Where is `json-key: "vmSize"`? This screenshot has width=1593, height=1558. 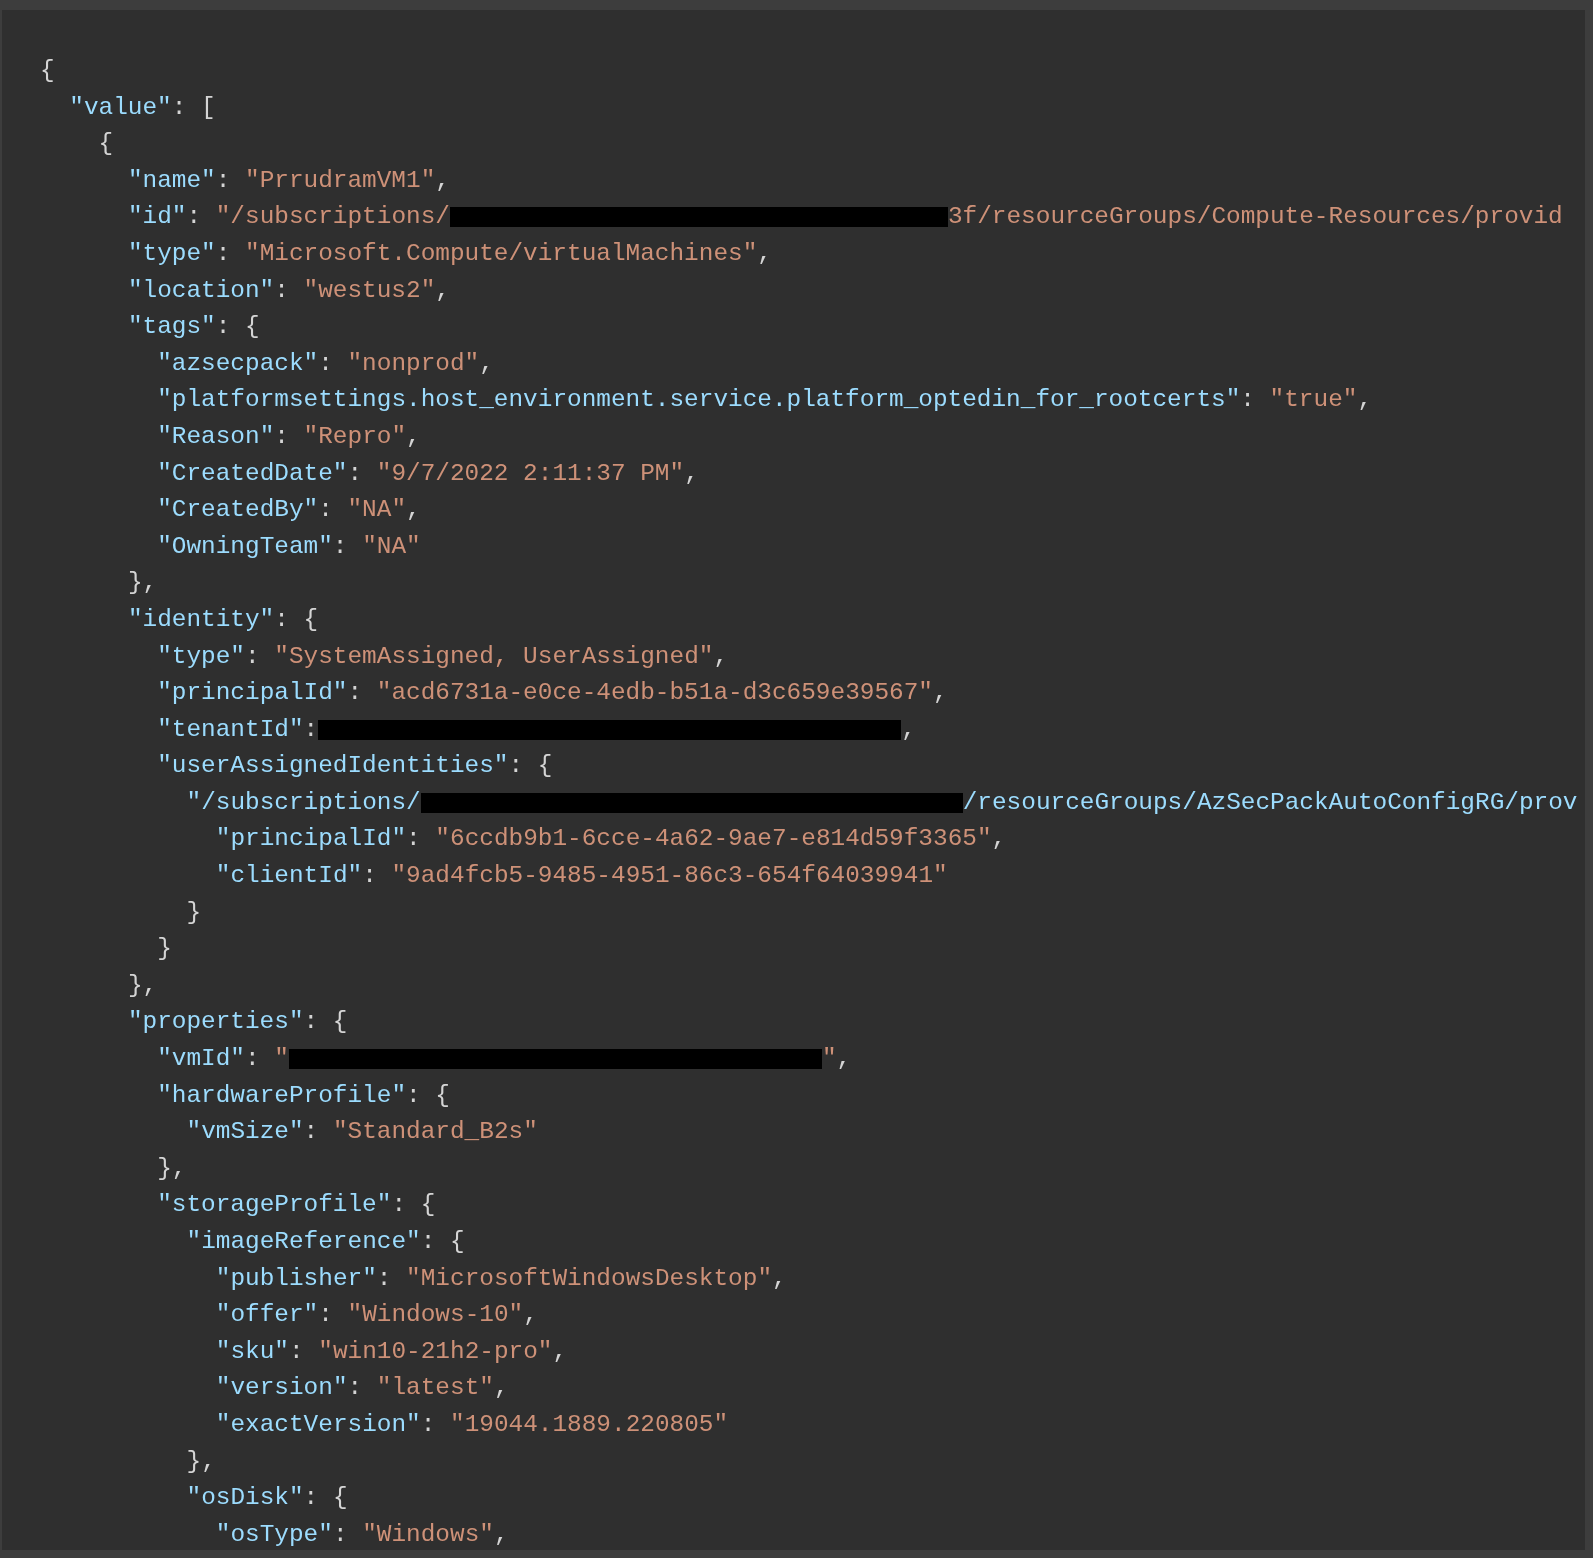
json-key: "vmSize" is located at coordinates (245, 1132).